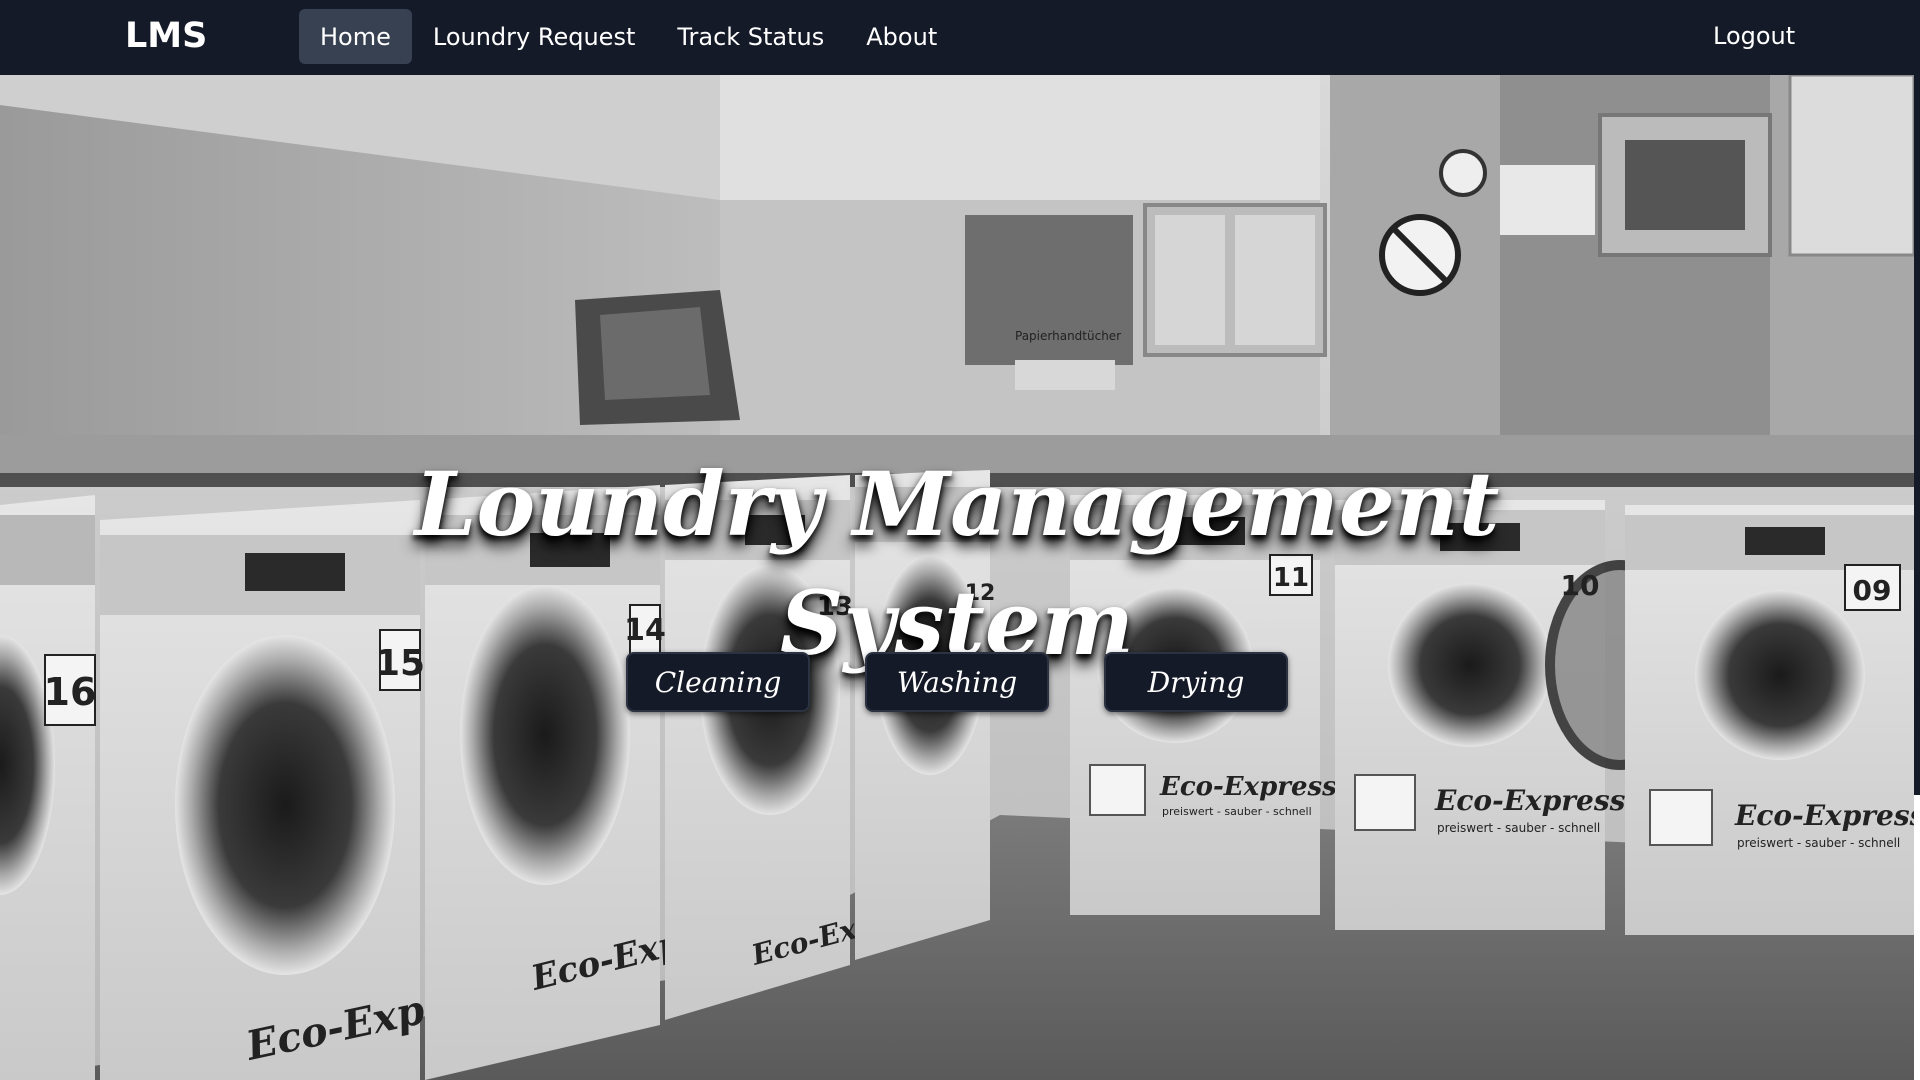  I want to click on dispenser-label: Papierhandtücher, so click(1068, 336).